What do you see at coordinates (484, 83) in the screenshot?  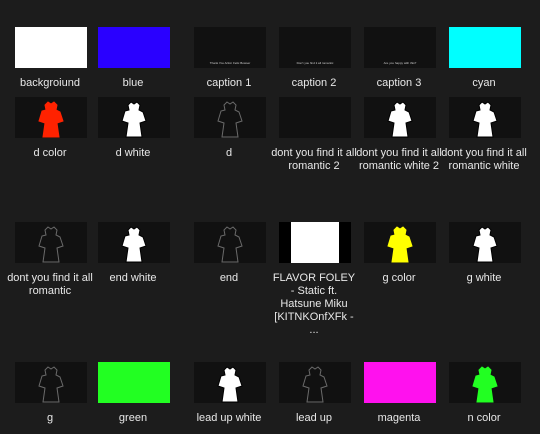 I see `file-name-label: cyan` at bounding box center [484, 83].